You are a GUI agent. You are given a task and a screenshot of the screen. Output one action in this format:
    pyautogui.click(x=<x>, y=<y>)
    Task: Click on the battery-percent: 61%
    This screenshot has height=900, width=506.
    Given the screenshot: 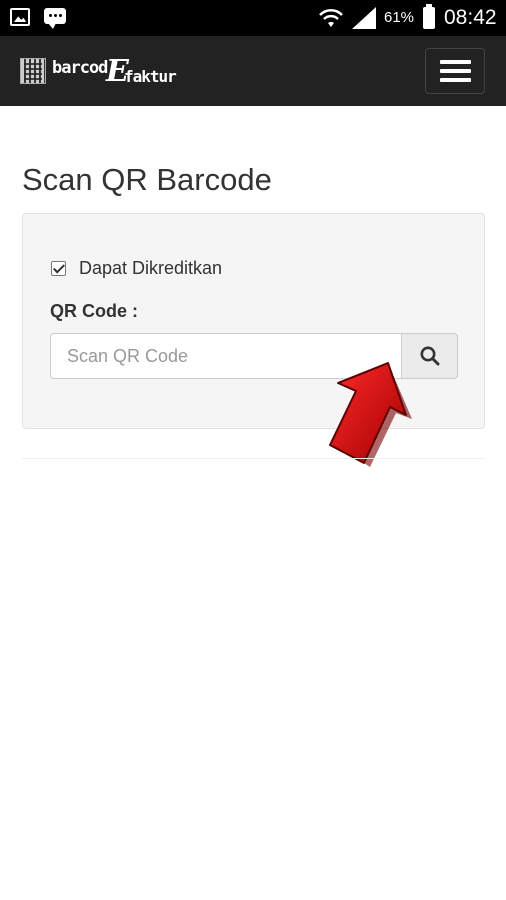 What is the action you would take?
    pyautogui.click(x=399, y=17)
    